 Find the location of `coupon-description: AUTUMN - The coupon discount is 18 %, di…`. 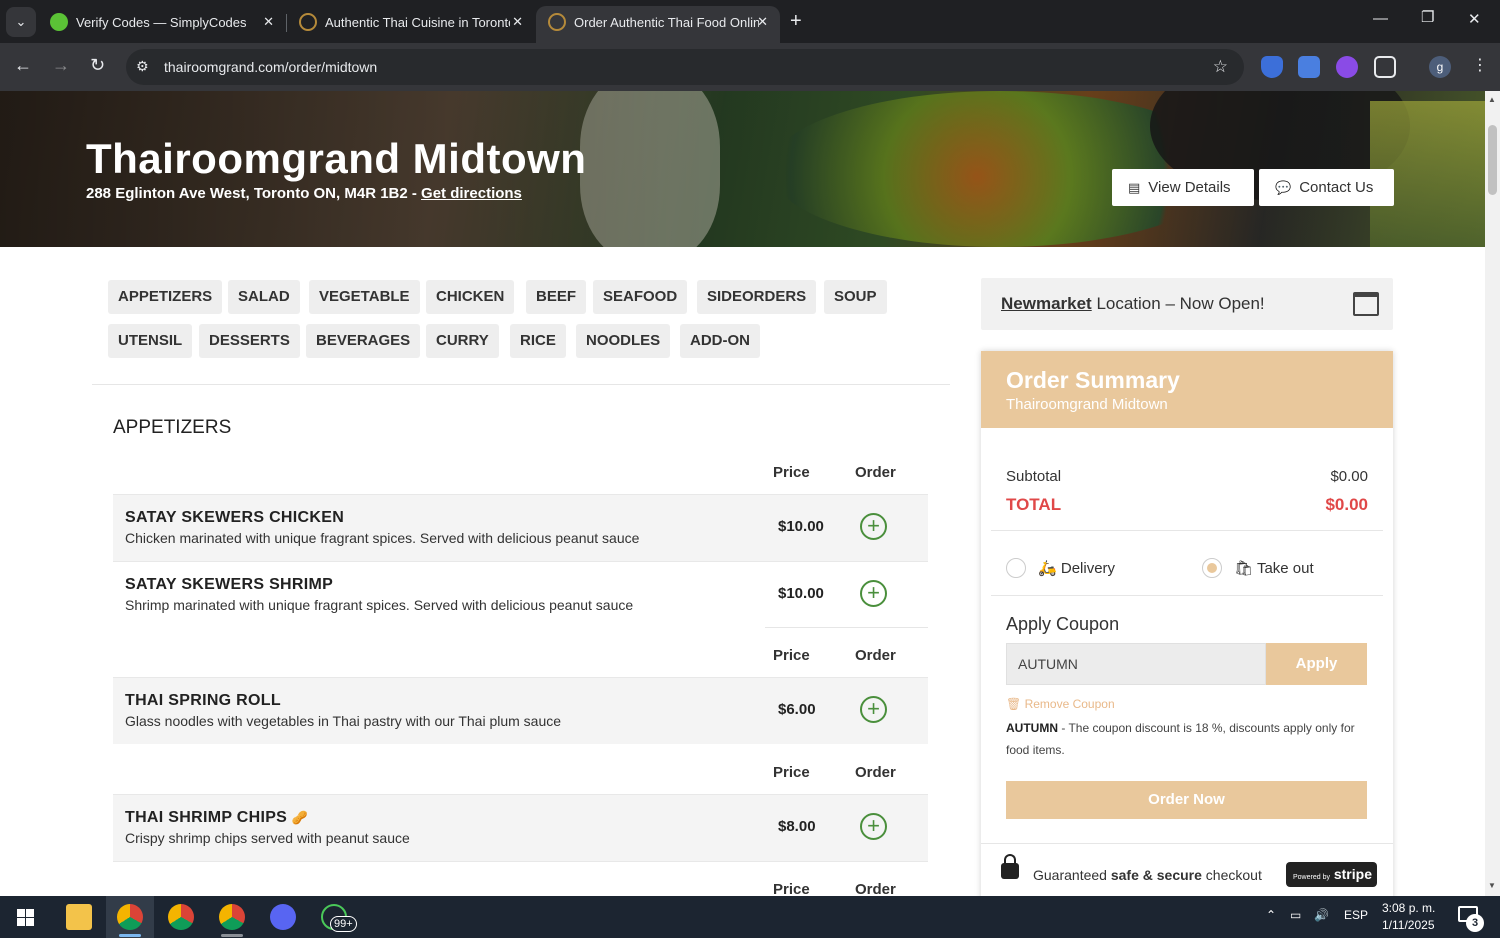

coupon-description: AUTUMN - The coupon discount is 18 %, di… is located at coordinates (1186, 739).